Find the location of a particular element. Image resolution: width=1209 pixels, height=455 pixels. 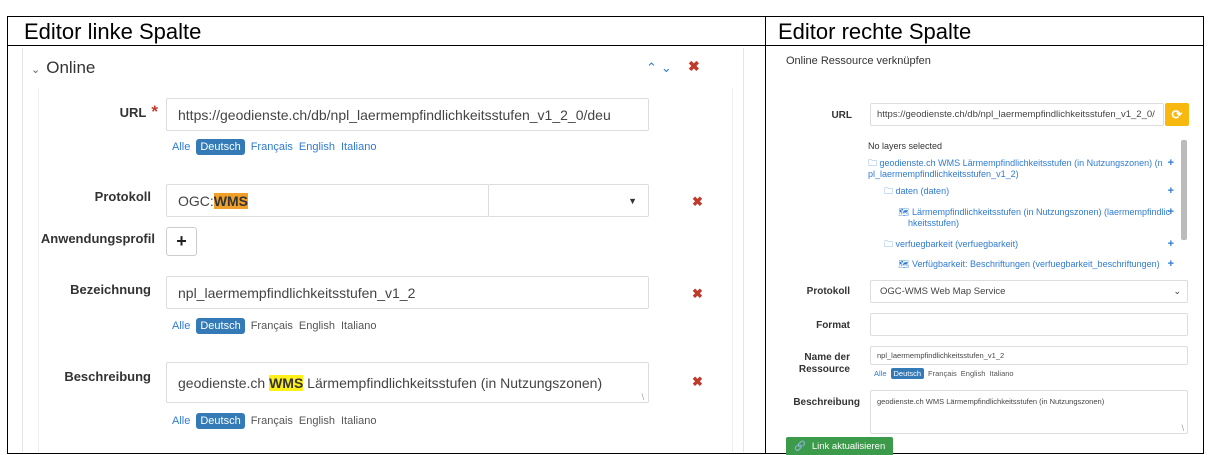

right-name-input: npl_laermempfindlichkeitsstufen_v1_2 is located at coordinates (1029, 355).